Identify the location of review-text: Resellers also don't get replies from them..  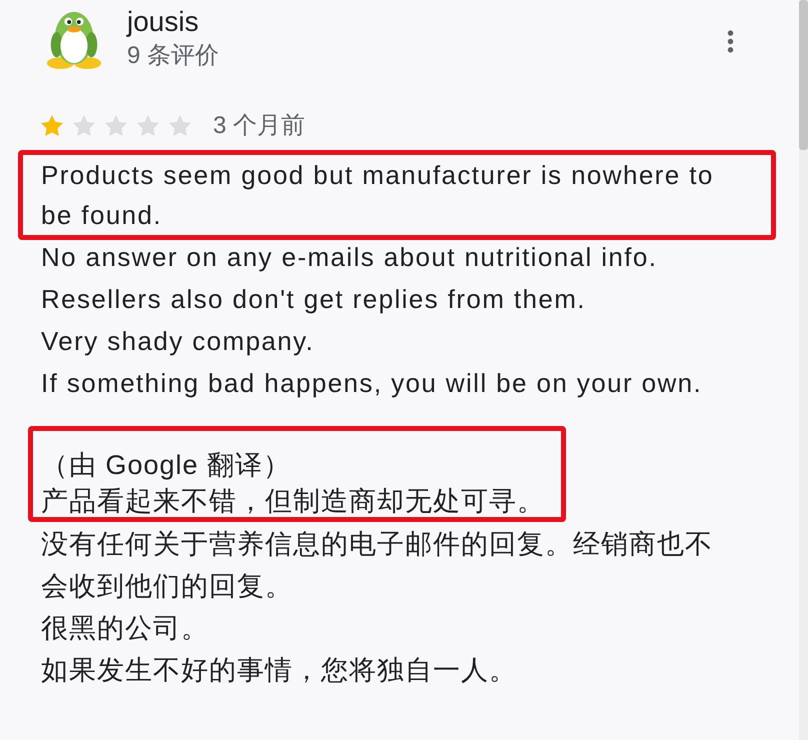
(314, 299).